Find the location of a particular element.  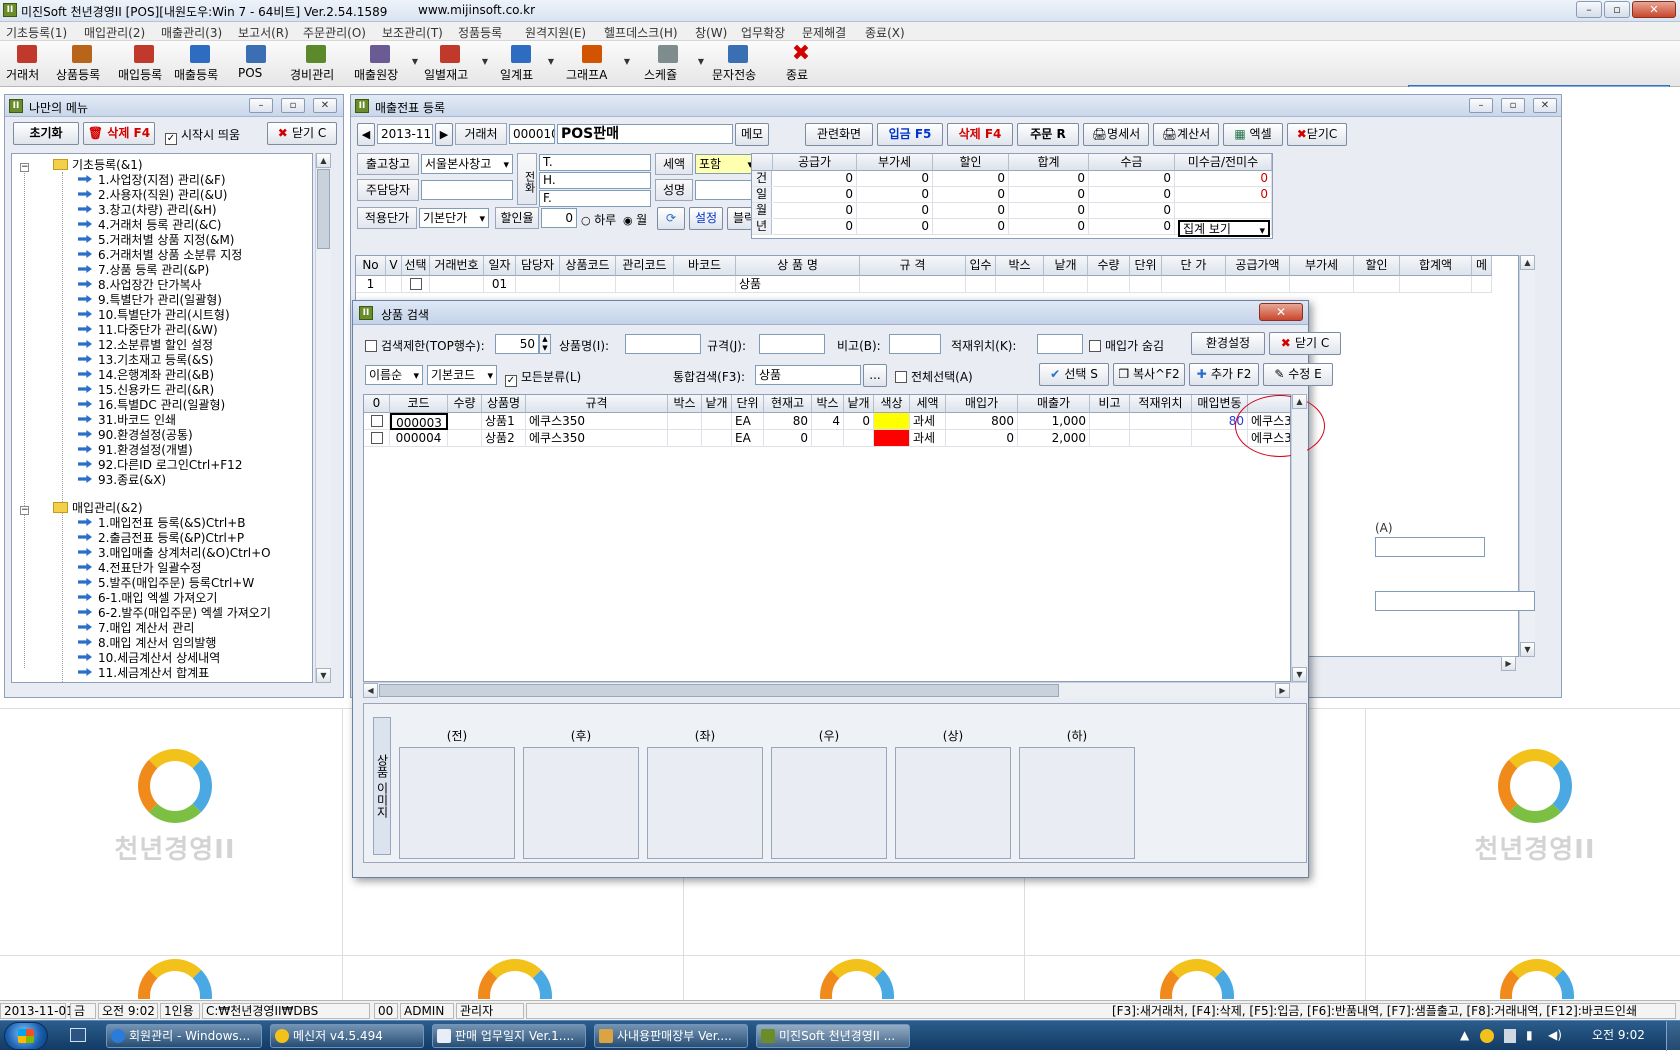

copy-button: ❐ 복사^F2 is located at coordinates (1149, 374).